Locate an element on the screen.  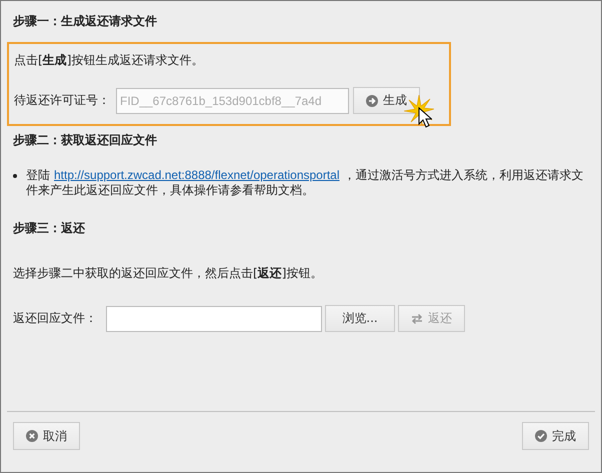
field-label: 返还回应文件： is located at coordinates (55, 318).